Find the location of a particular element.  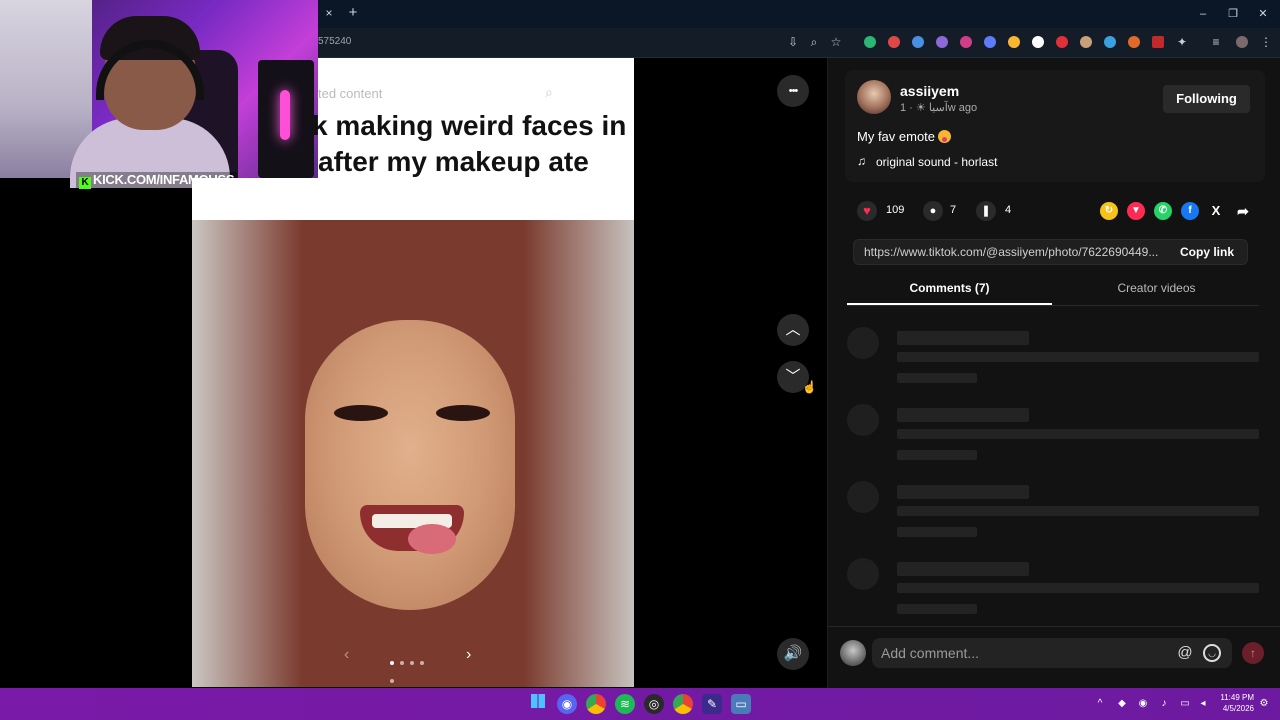

spotify-icon: ≋ is located at coordinates (625, 704).